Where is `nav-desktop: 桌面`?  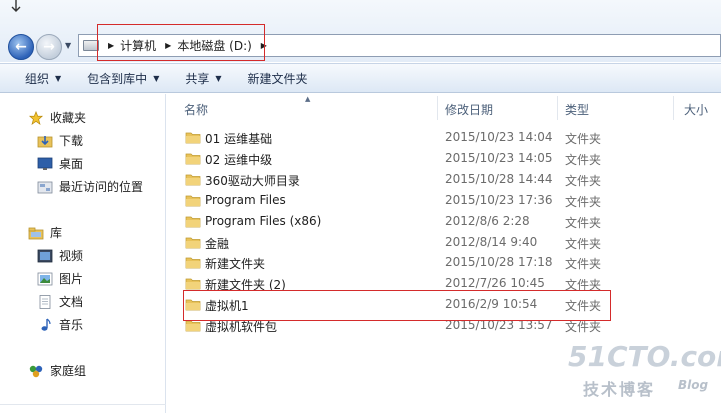 nav-desktop: 桌面 is located at coordinates (60, 163).